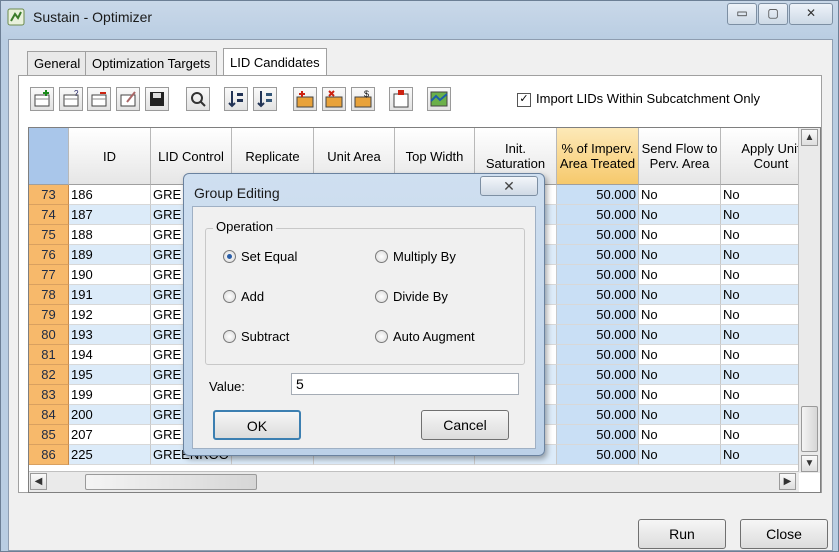 The height and width of the screenshot is (552, 839). What do you see at coordinates (682, 534) in the screenshot?
I see `run-button: Run` at bounding box center [682, 534].